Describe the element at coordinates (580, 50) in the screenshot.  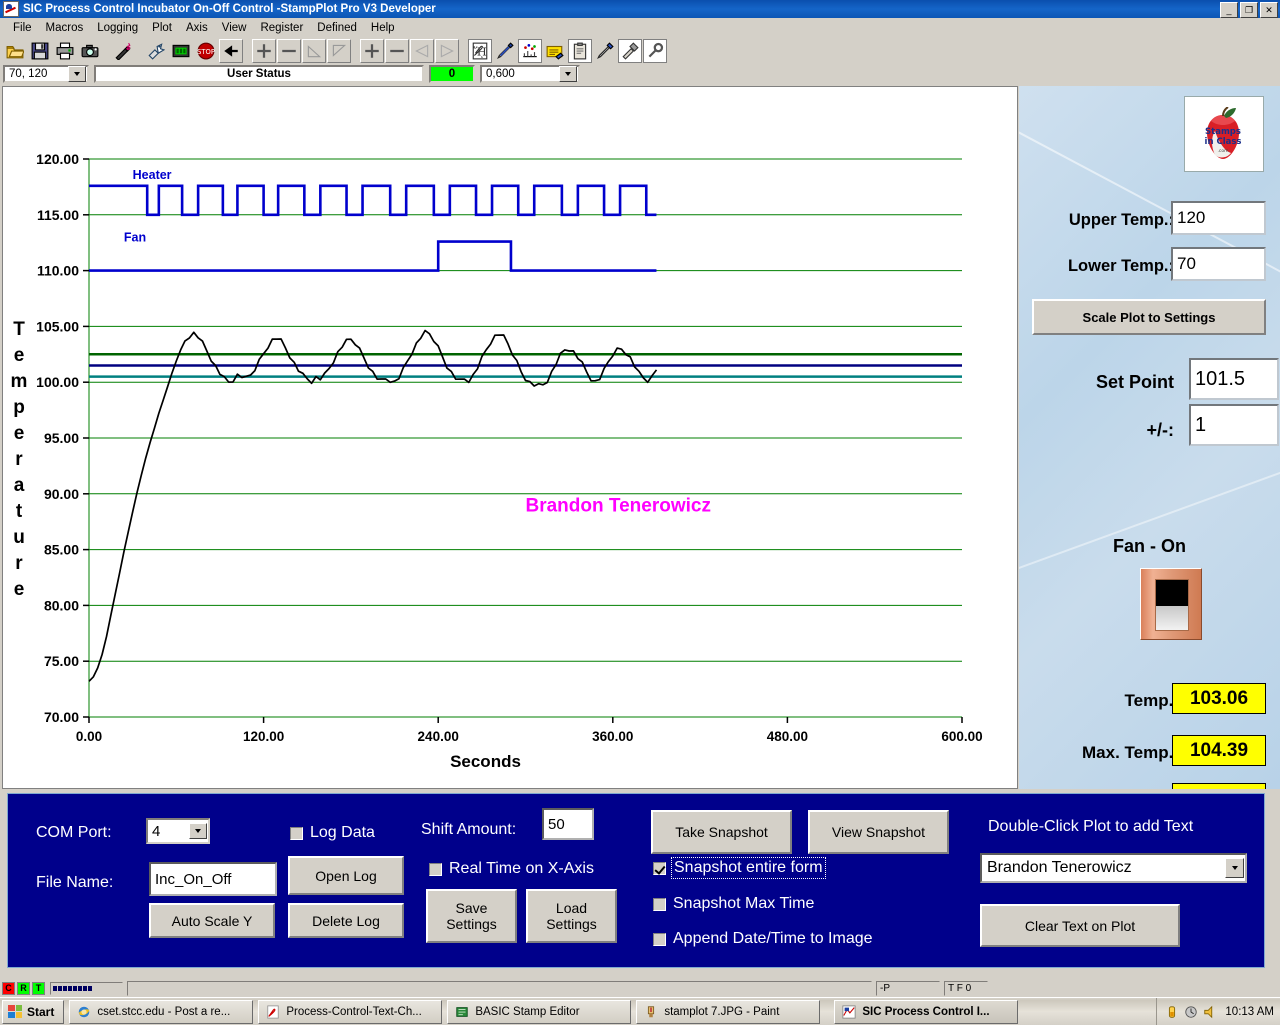
I see `clipboard-icon` at that location.